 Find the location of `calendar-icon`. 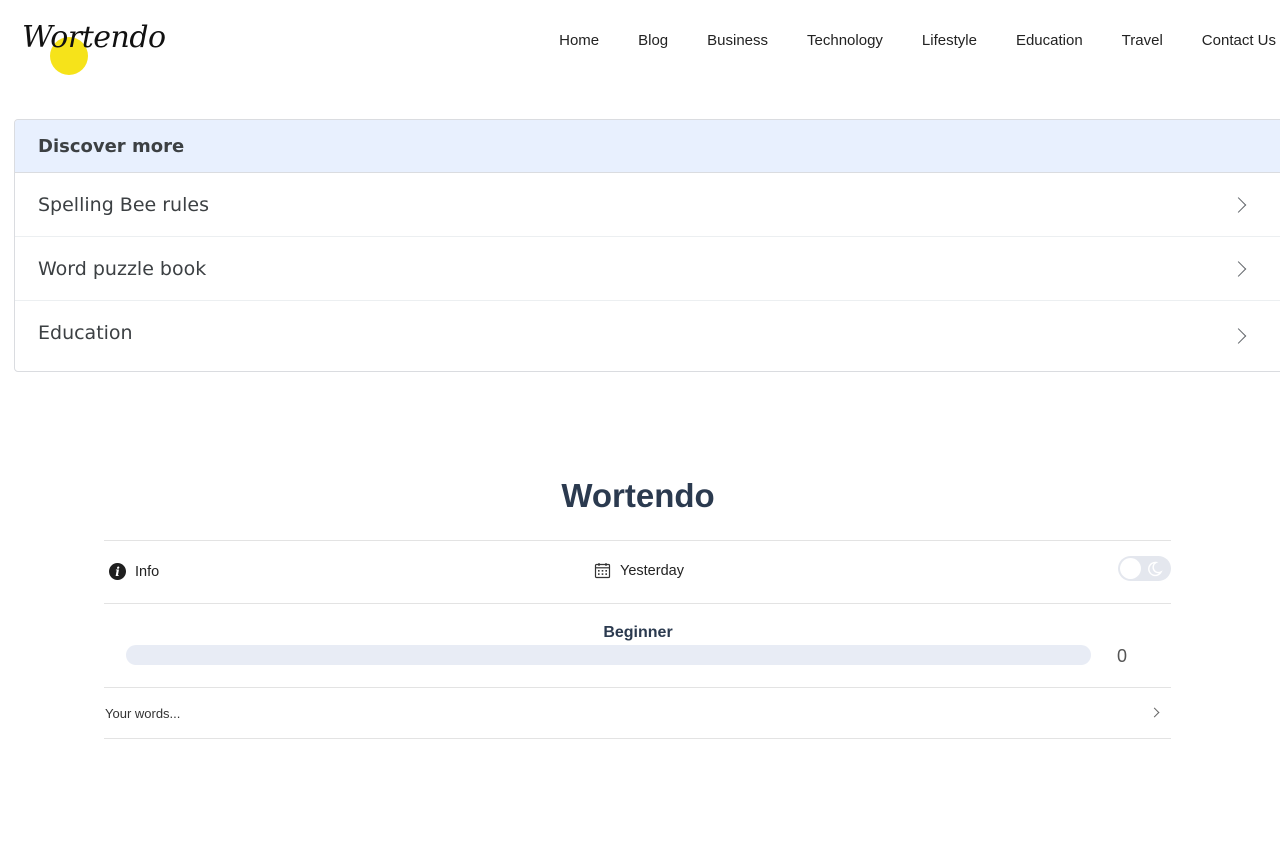

calendar-icon is located at coordinates (602, 571).